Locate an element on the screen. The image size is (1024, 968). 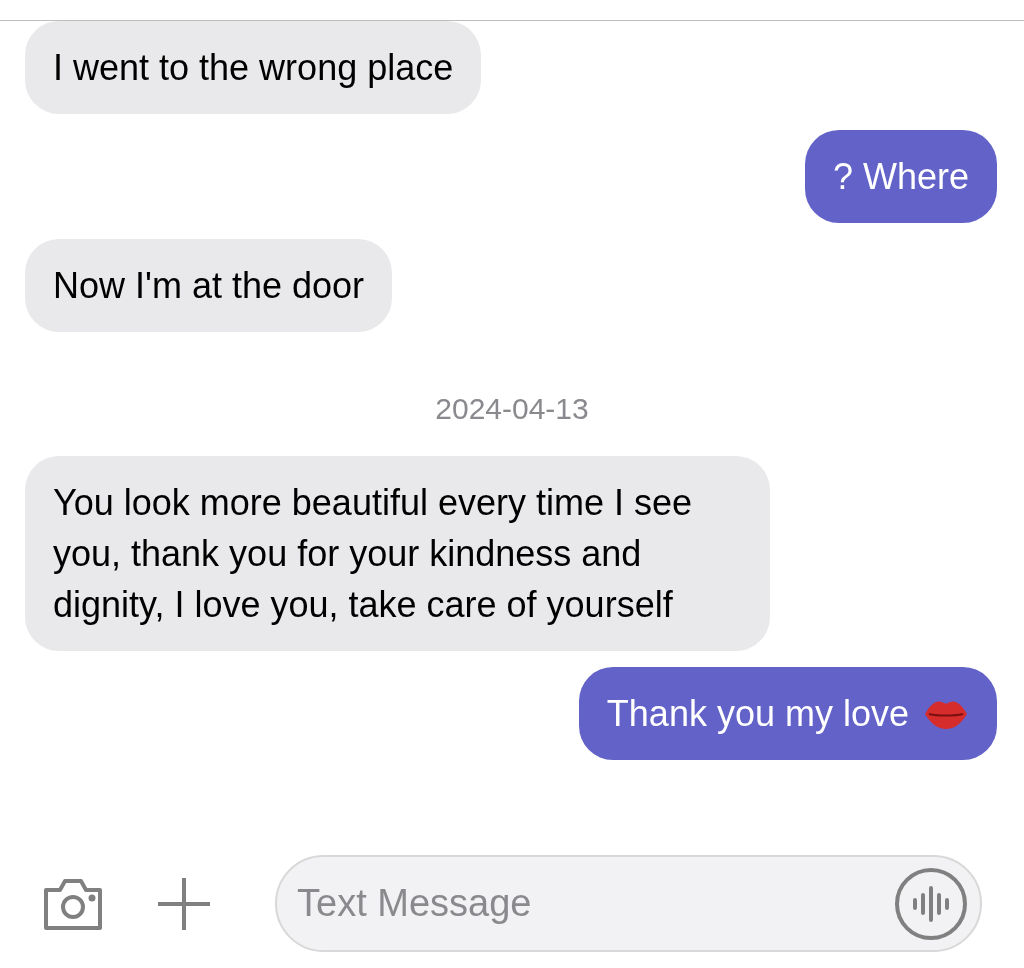
message-bubble: Thank you my love is located at coordinates (787, 713).